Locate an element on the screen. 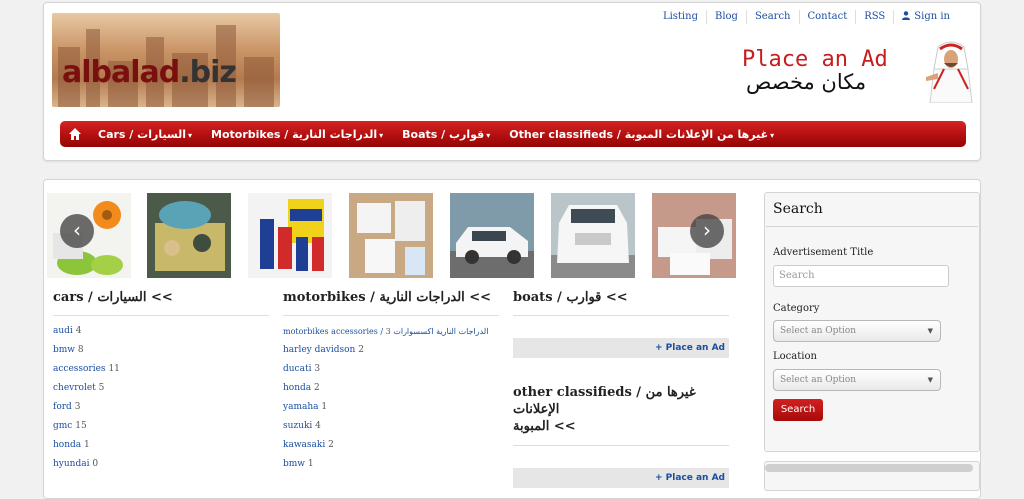 The image size is (1024, 499). list-item: harley davidson 2 is located at coordinates (391, 350).